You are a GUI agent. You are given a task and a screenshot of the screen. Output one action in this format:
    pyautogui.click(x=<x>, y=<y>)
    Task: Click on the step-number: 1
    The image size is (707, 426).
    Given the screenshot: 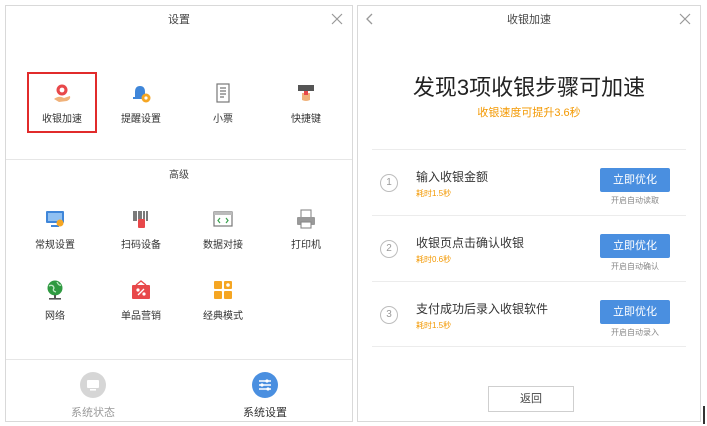 What is the action you would take?
    pyautogui.click(x=389, y=183)
    